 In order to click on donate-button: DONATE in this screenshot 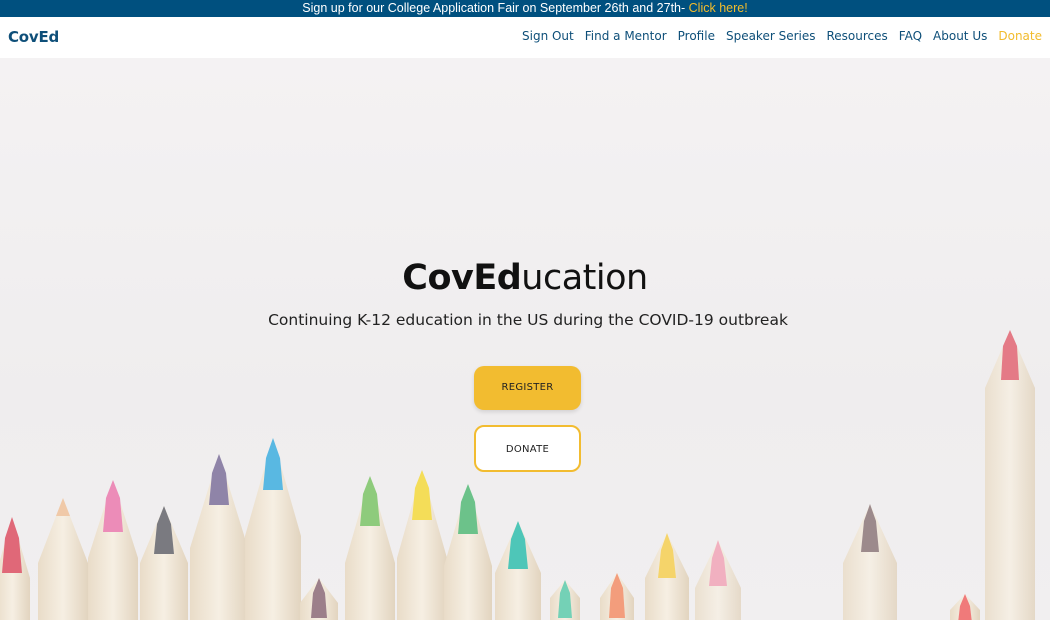, I will do `click(527, 448)`.